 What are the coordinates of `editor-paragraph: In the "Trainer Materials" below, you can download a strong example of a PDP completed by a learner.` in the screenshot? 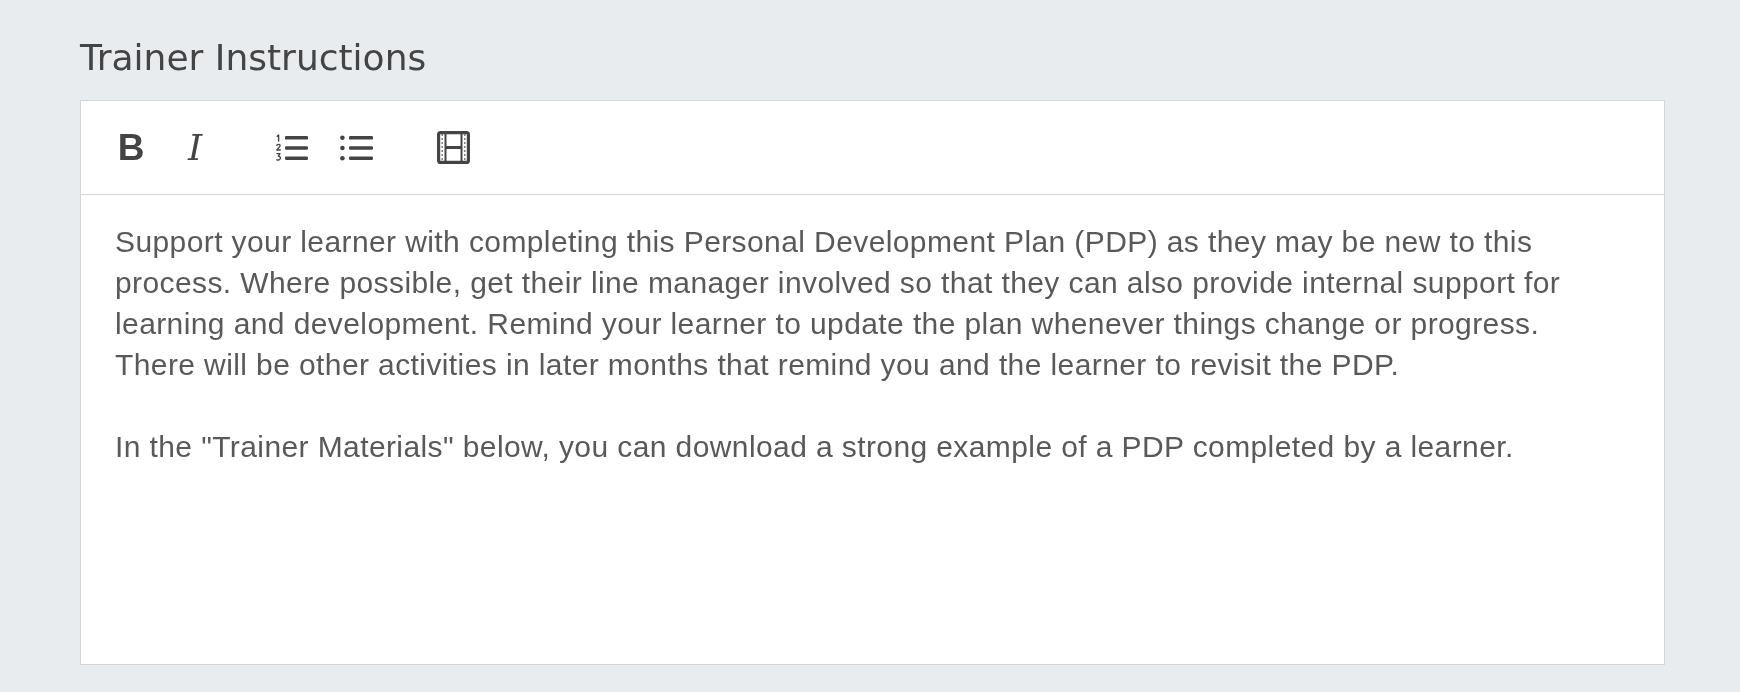 It's located at (815, 447).